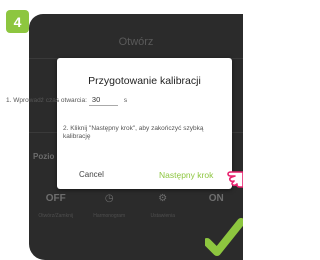  What do you see at coordinates (162, 216) in the screenshot?
I see `bottom-nav-label: Ustawienia` at bounding box center [162, 216].